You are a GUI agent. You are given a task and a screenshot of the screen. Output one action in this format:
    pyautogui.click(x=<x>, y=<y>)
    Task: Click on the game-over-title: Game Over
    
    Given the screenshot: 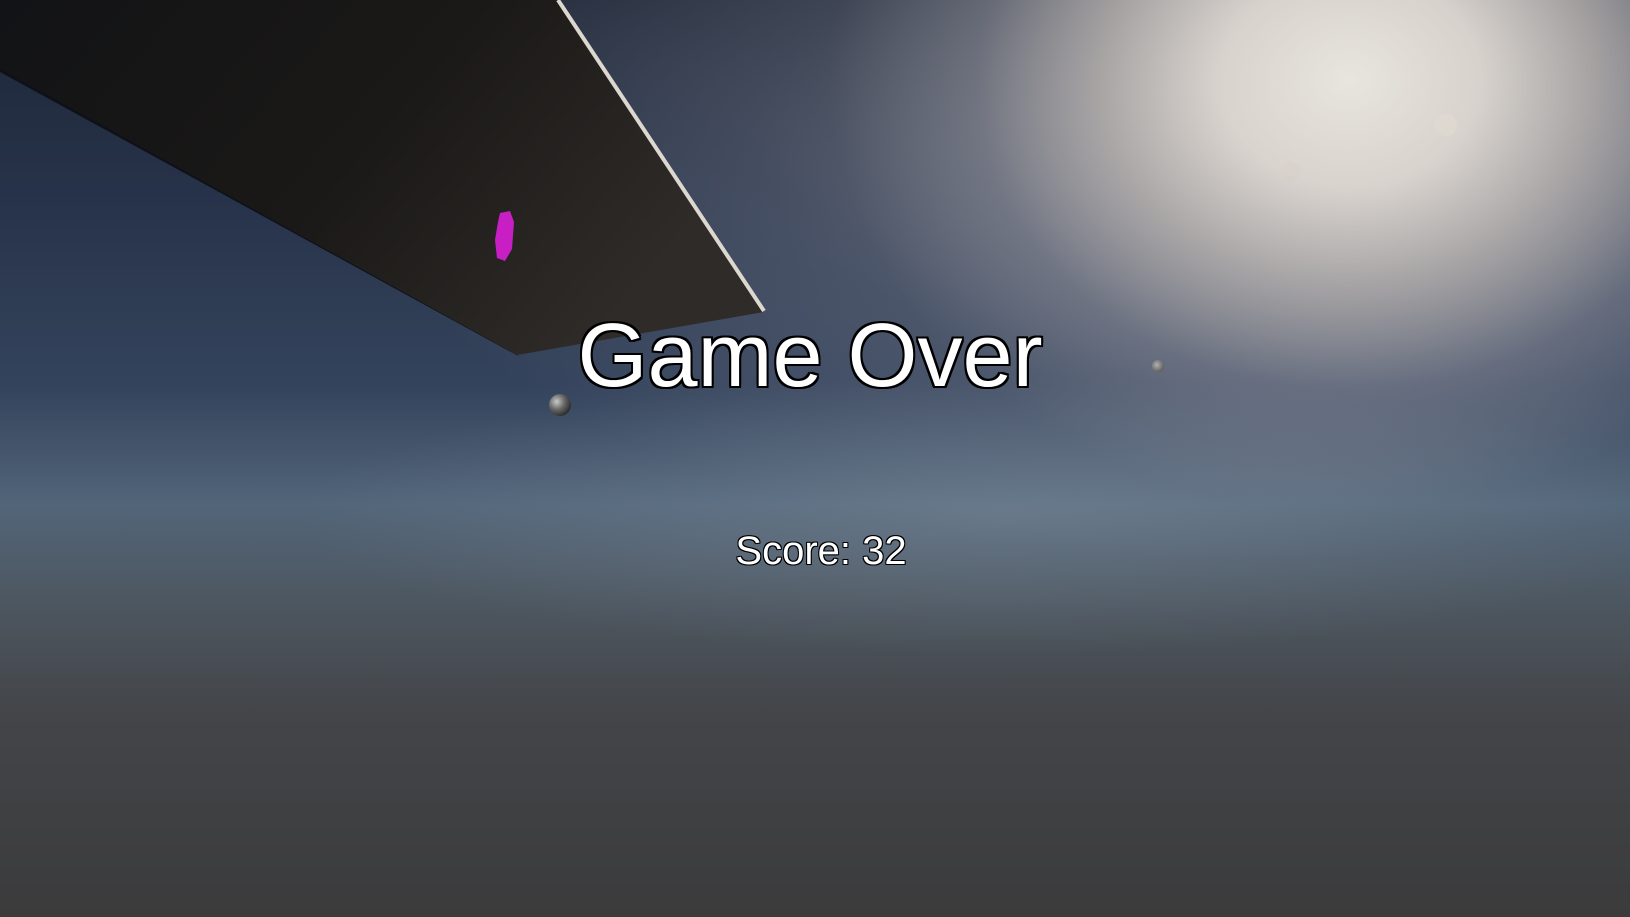 What is the action you would take?
    pyautogui.click(x=810, y=356)
    